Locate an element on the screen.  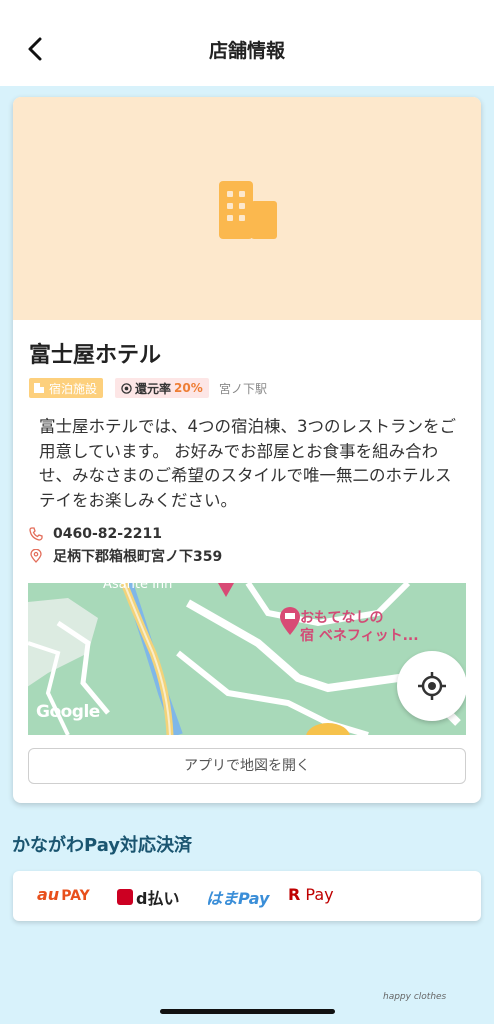
au-pay-logo: au PAY is located at coordinates (63, 894).